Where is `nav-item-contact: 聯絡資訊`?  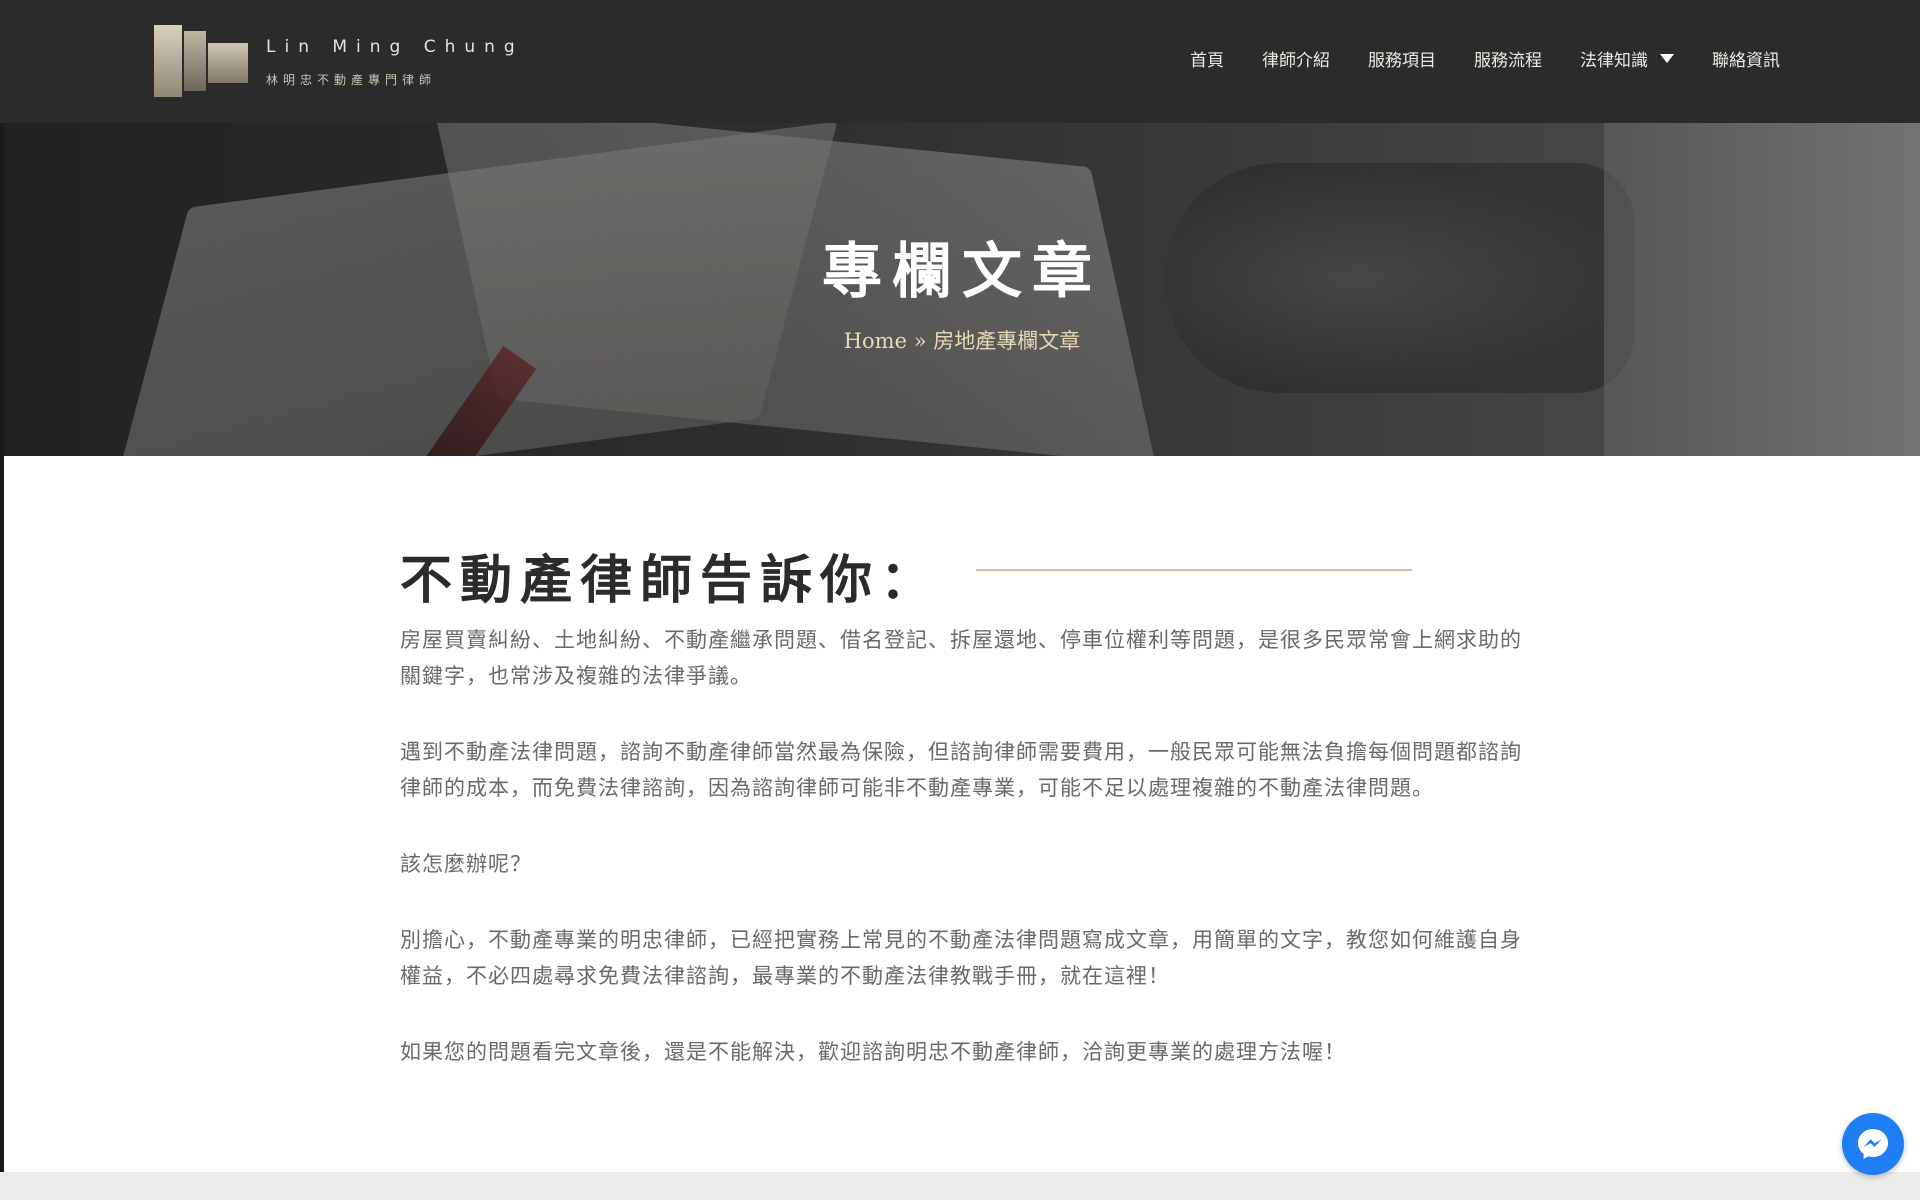
nav-item-contact: 聯絡資訊 is located at coordinates (1746, 58).